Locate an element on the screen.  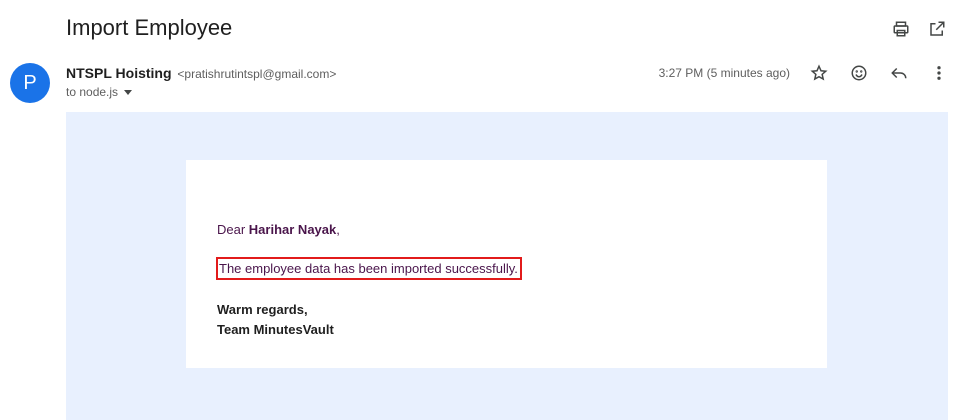
signoff-line-2: Team MinutesVault is located at coordinates (275, 329).